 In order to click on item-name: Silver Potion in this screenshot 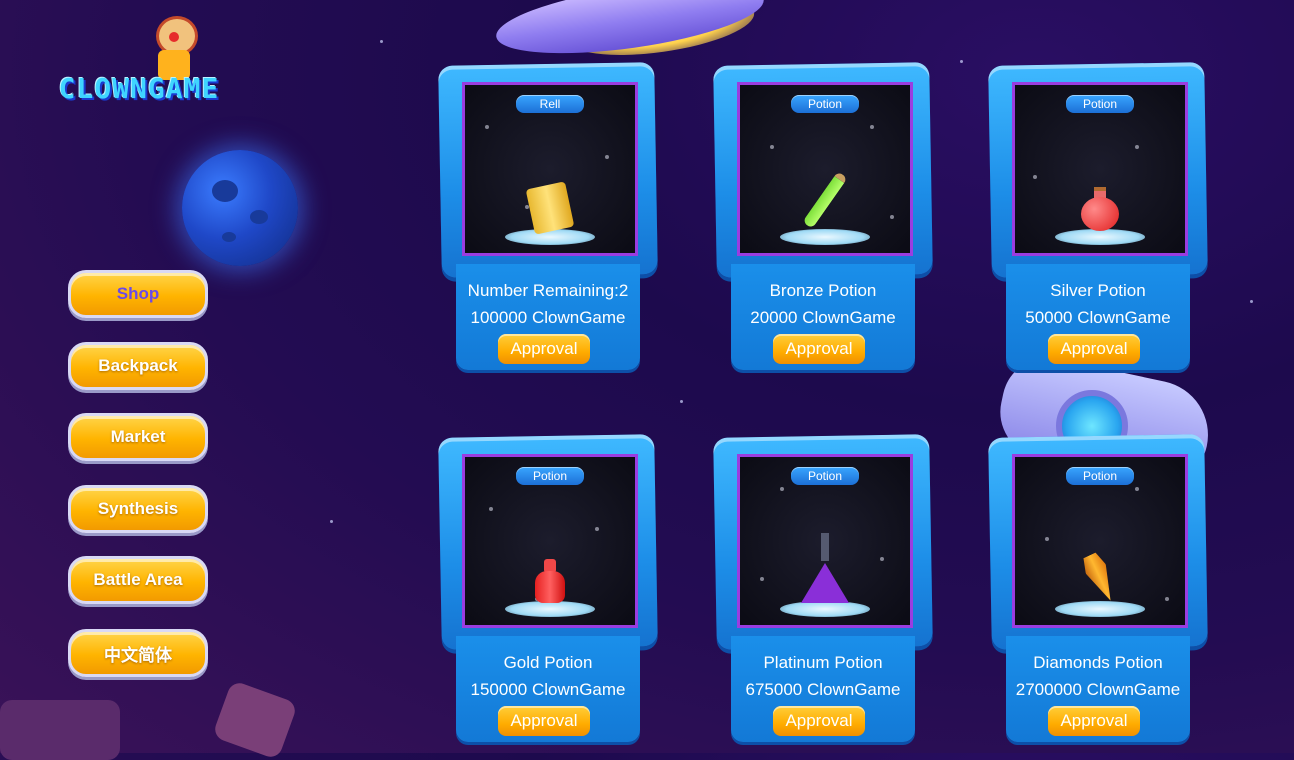, I will do `click(1098, 290)`.